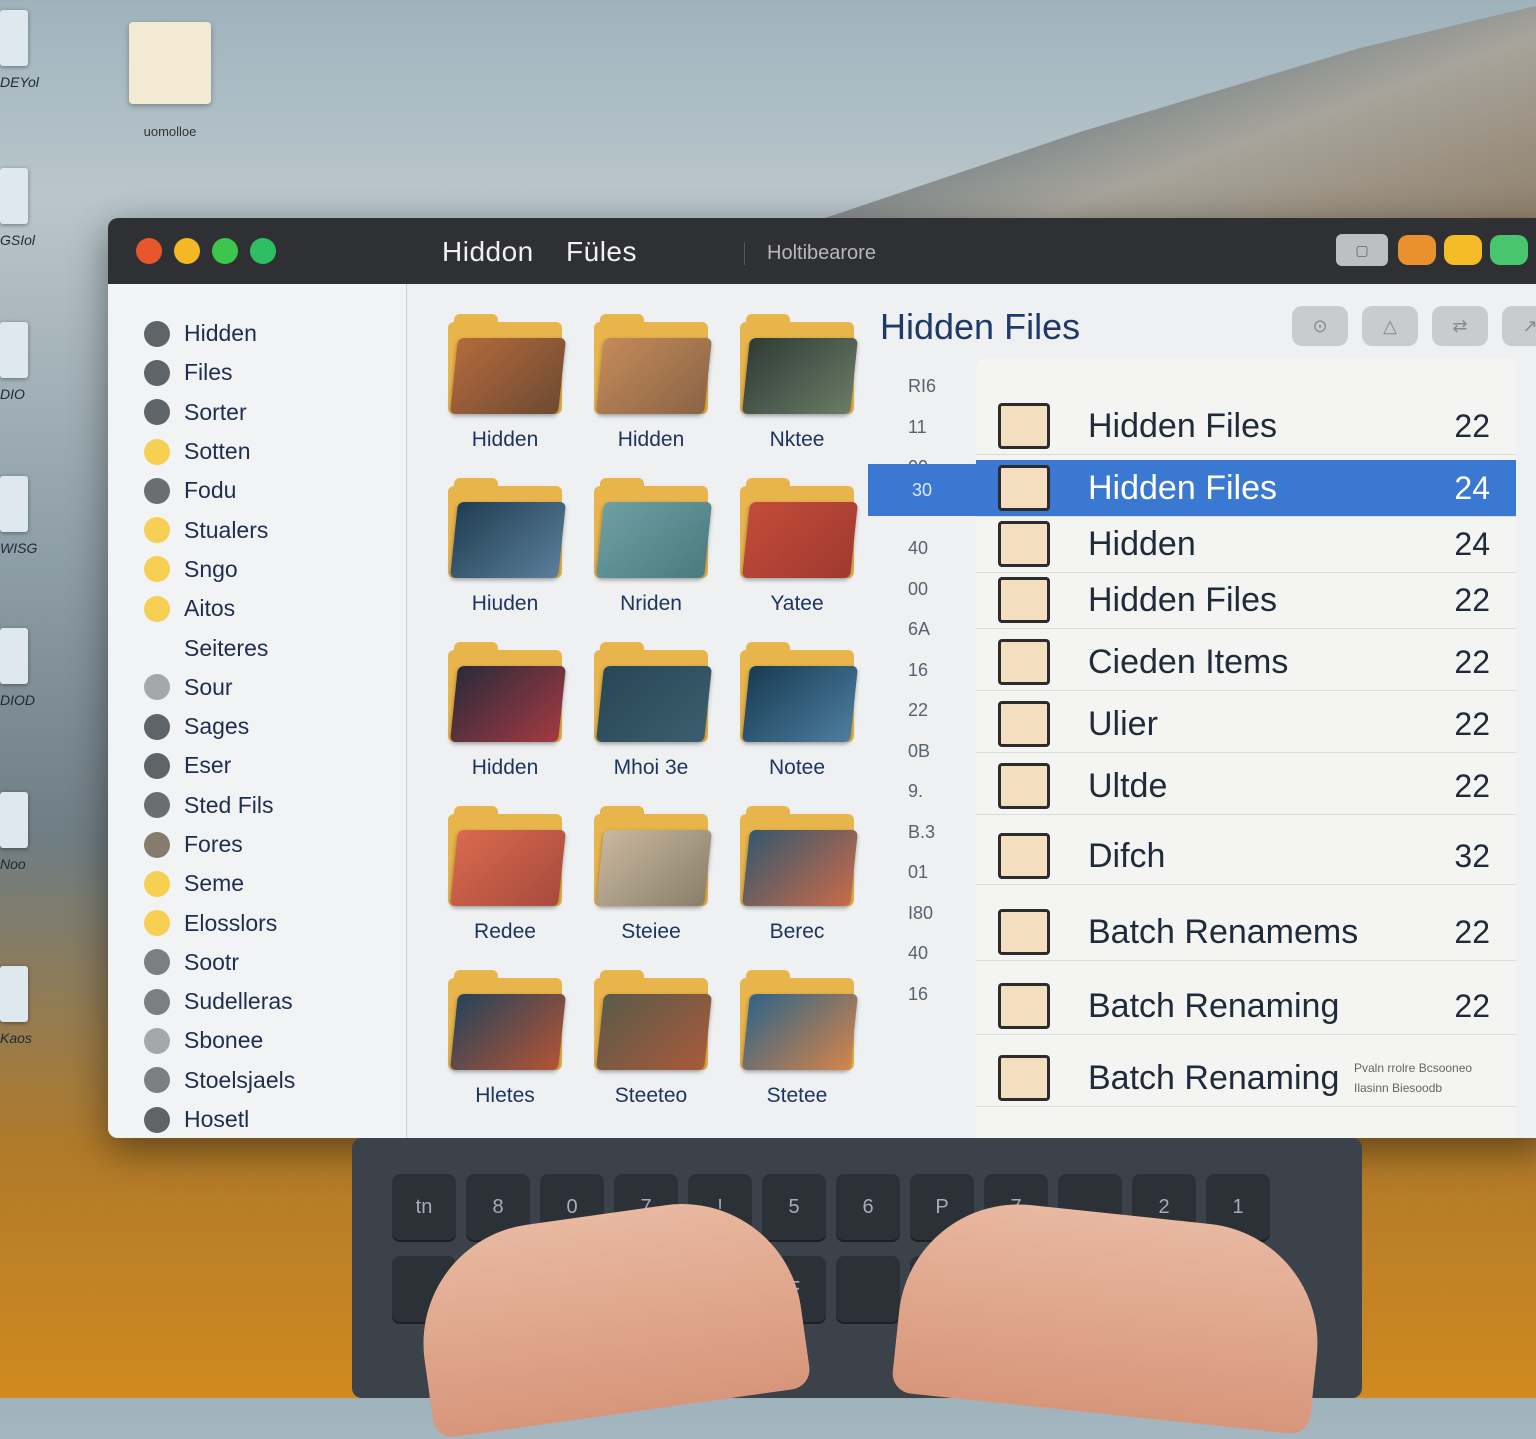 This screenshot has width=1536, height=1439. Describe the element at coordinates (17, 700) in the screenshot. I see `desktop-icon-label: DIOD` at that location.